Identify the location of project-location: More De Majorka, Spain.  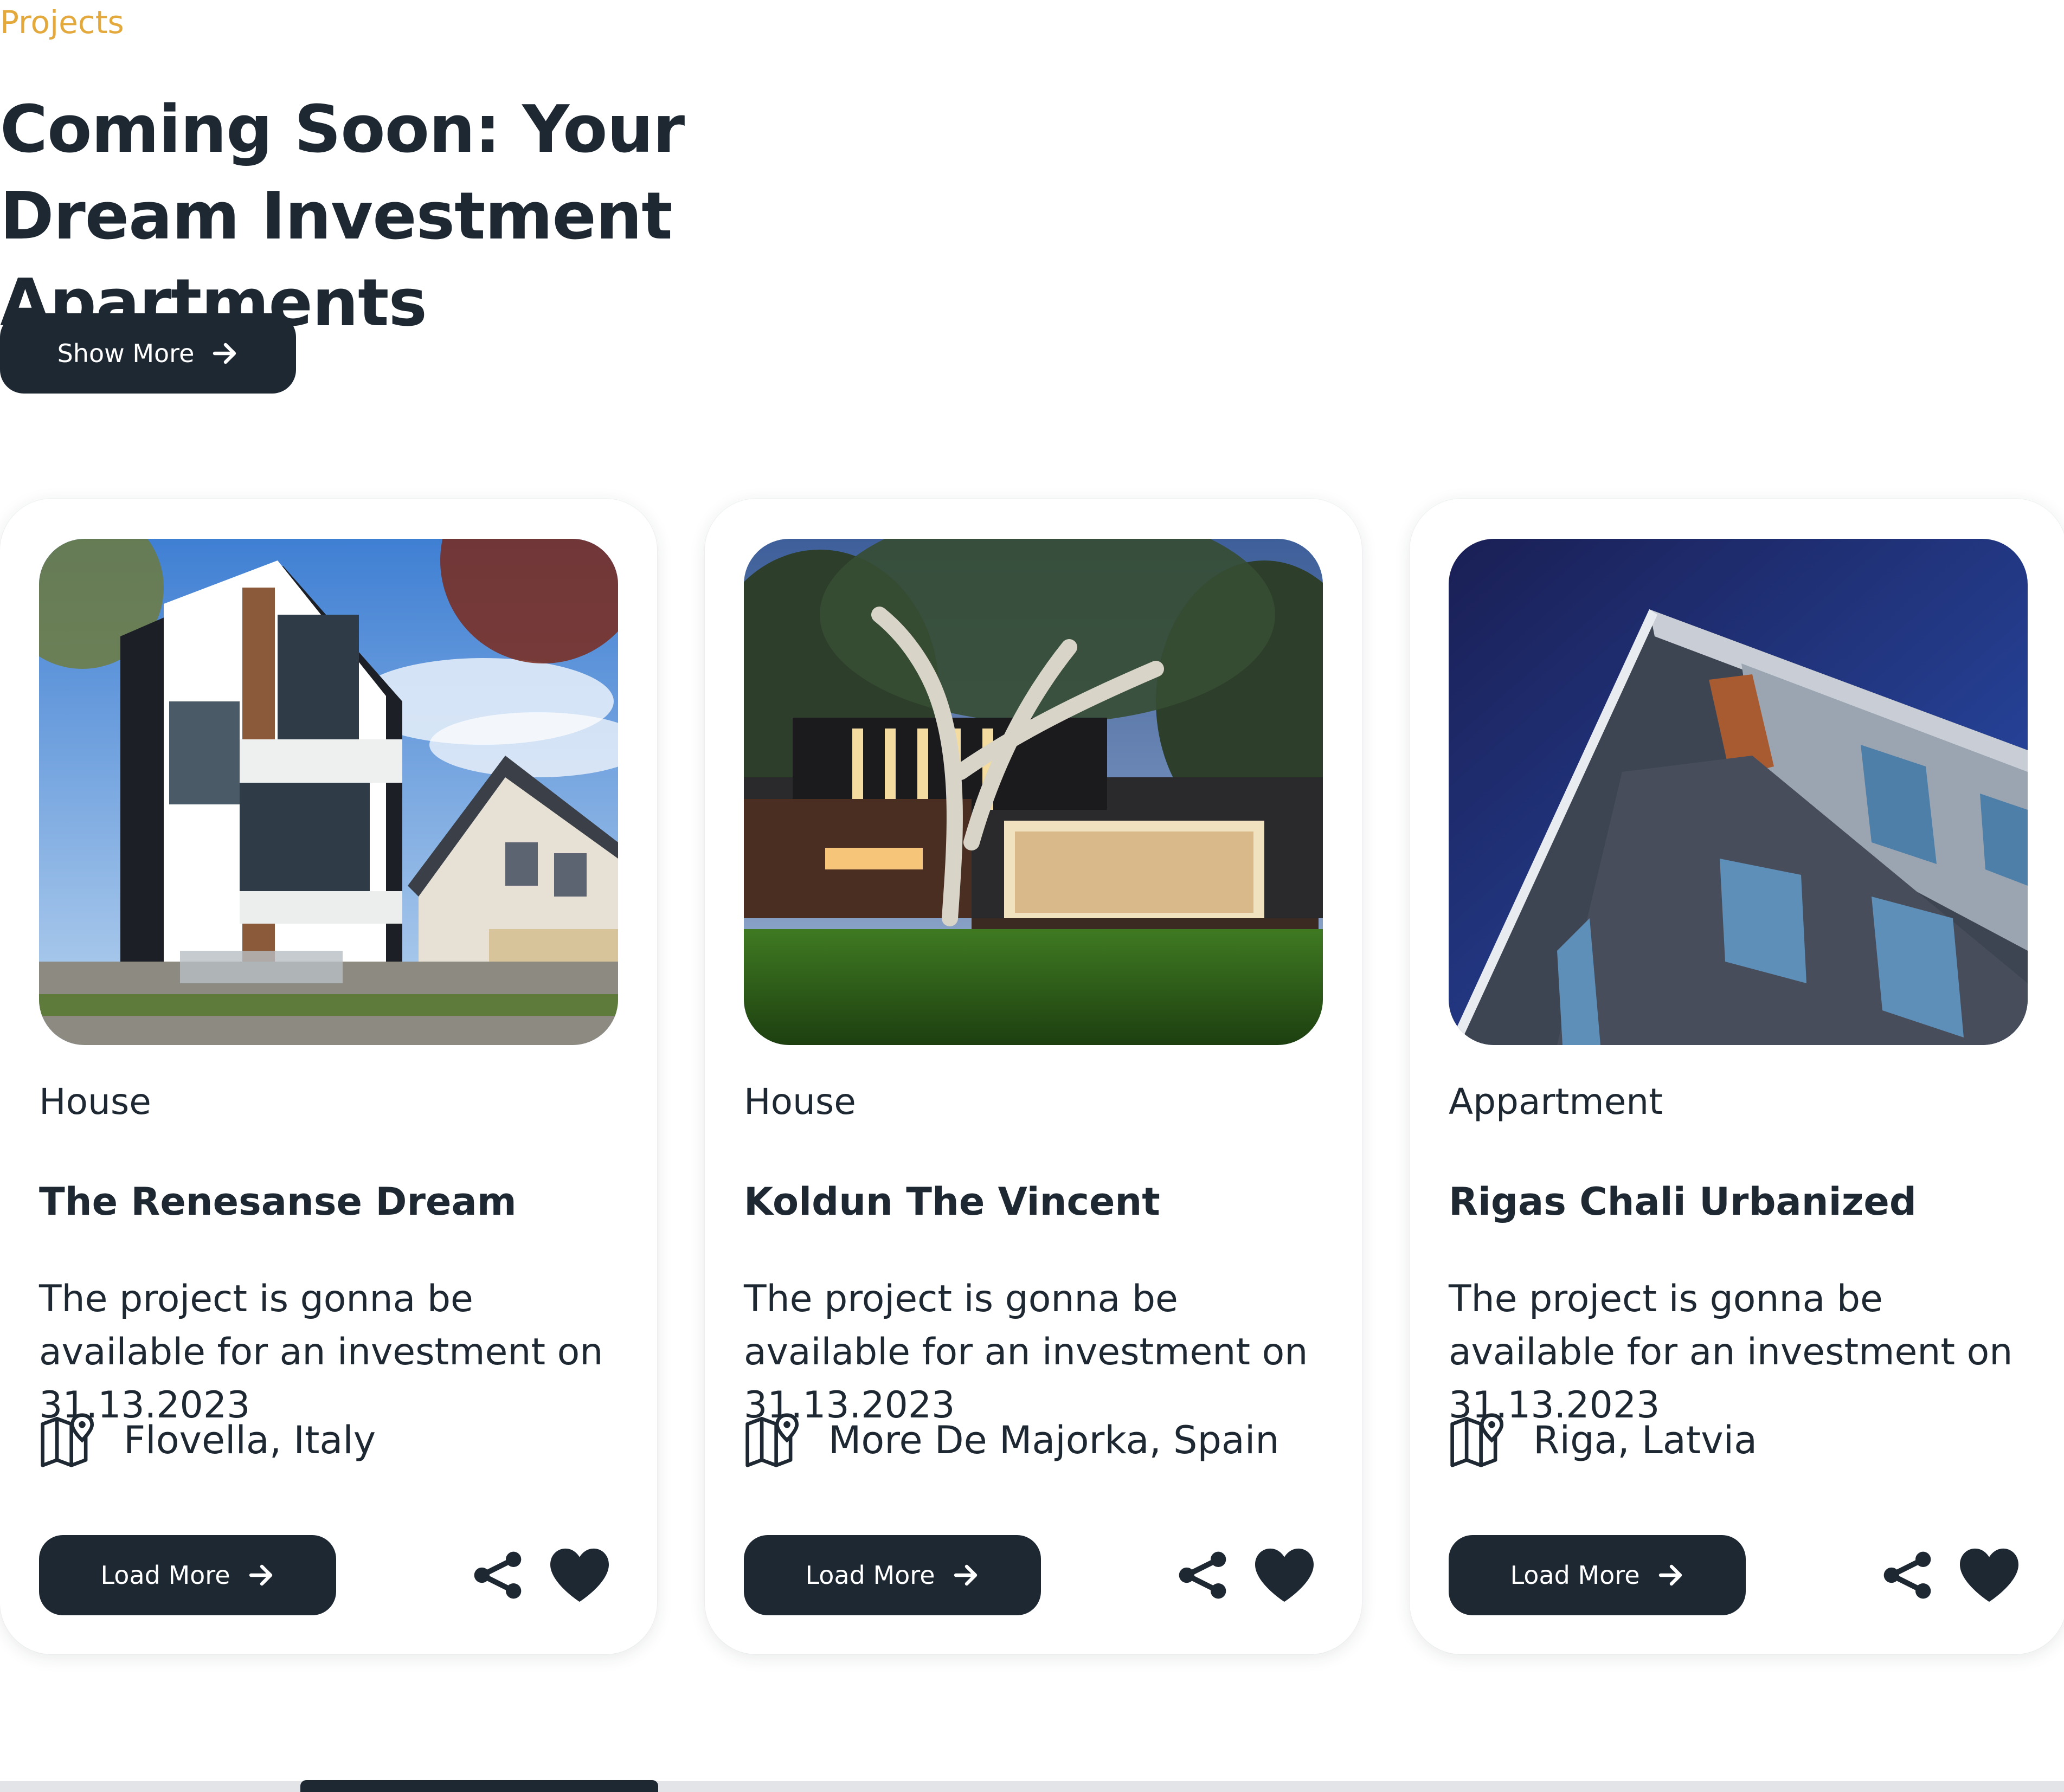
(1011, 1440).